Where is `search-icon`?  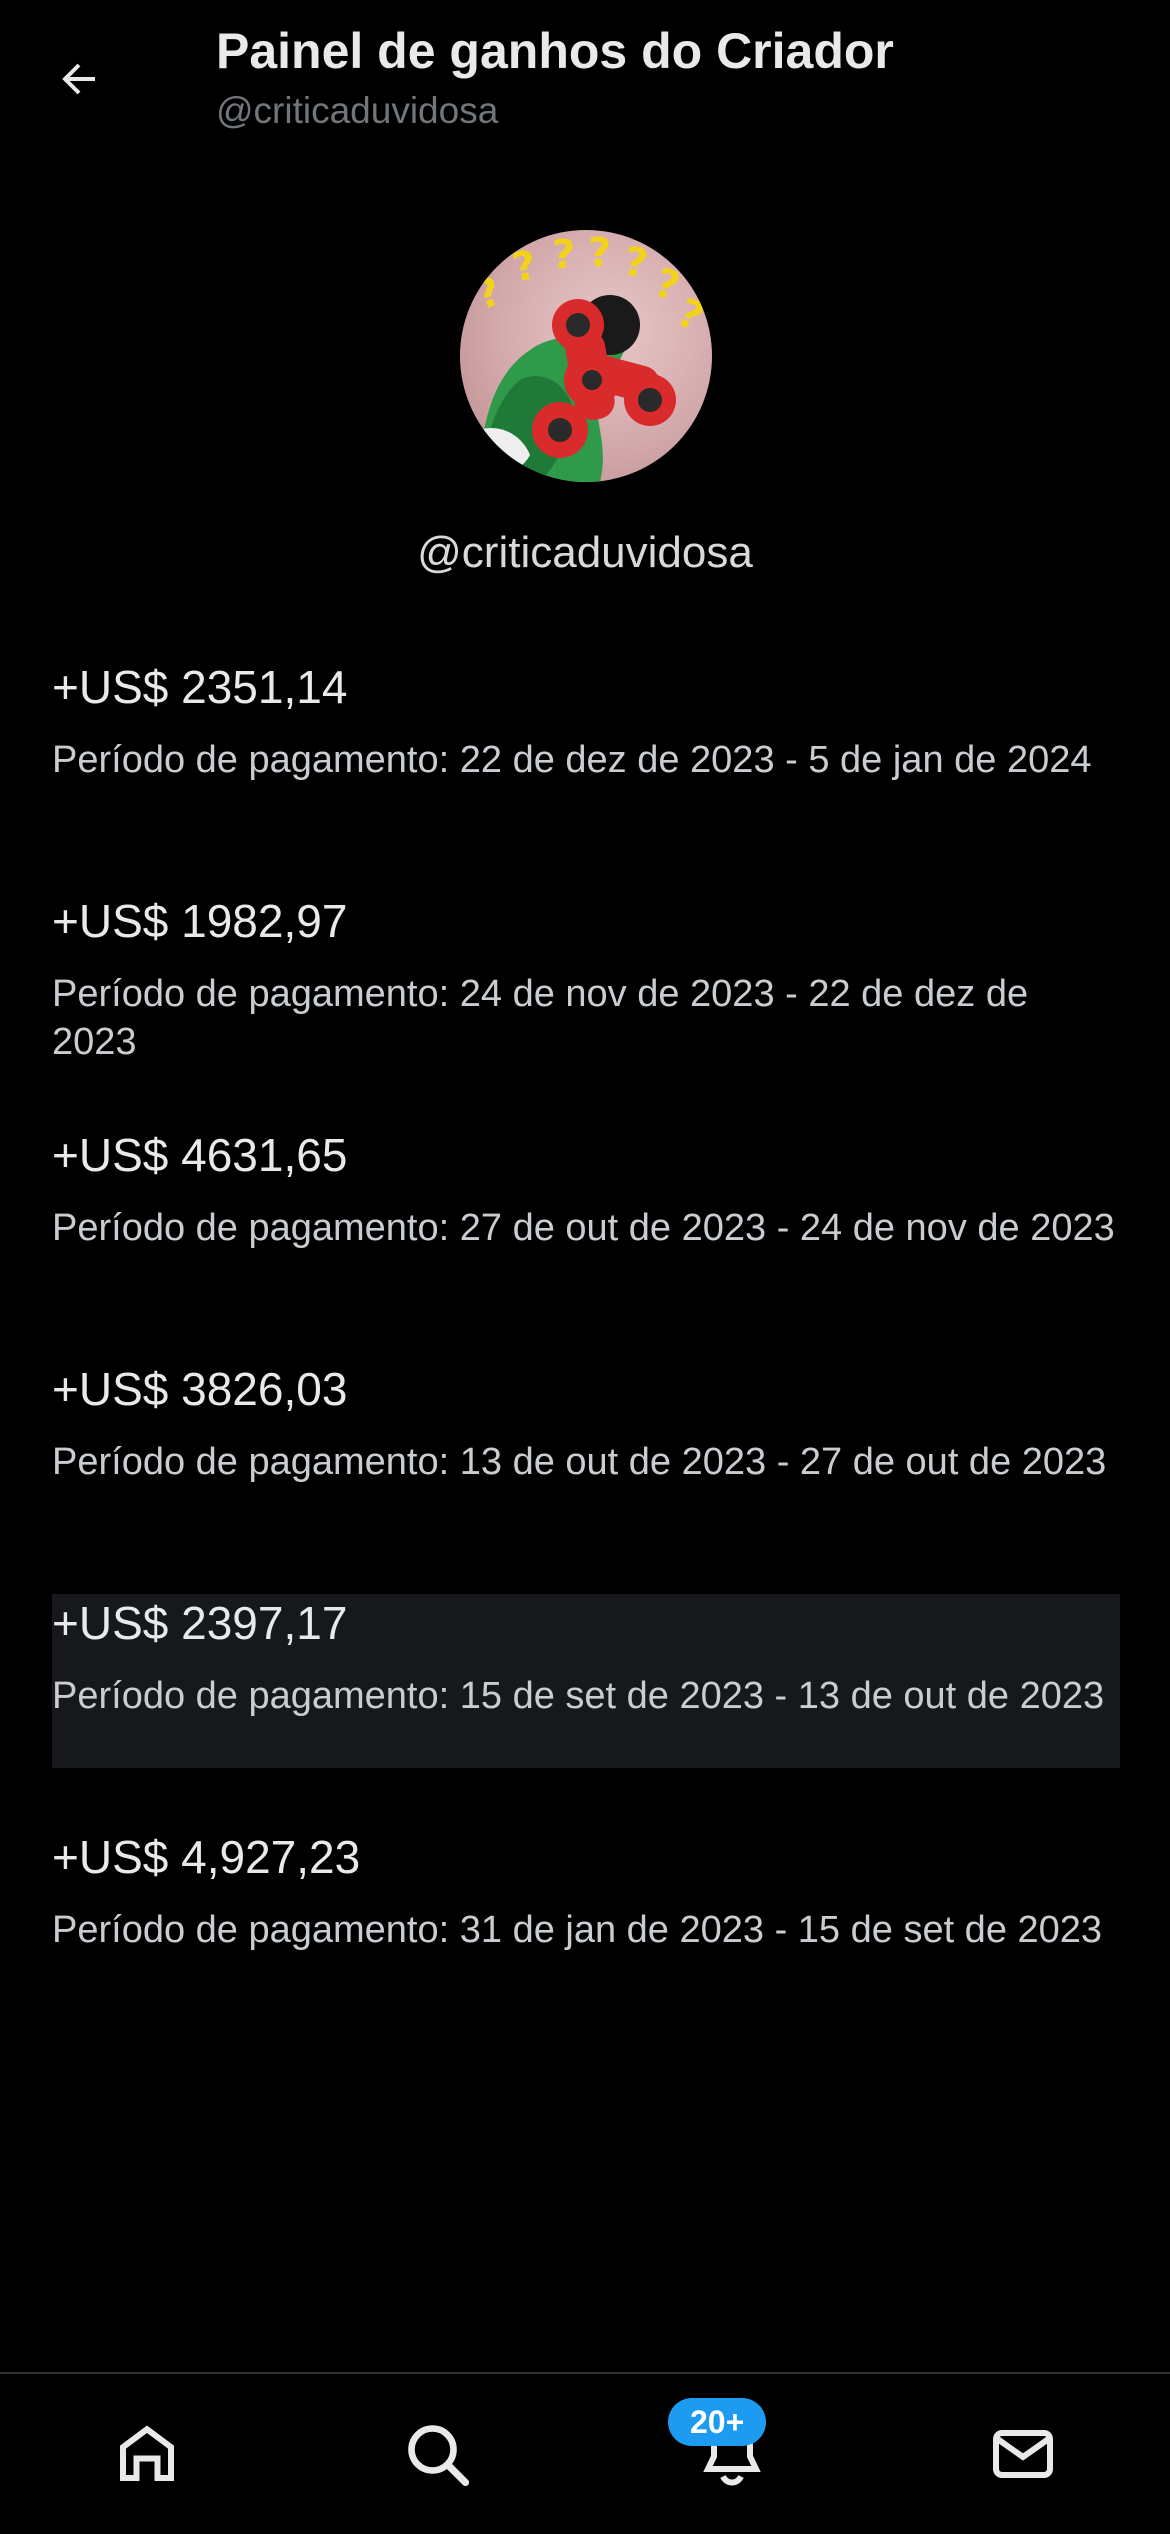 search-icon is located at coordinates (439, 2456).